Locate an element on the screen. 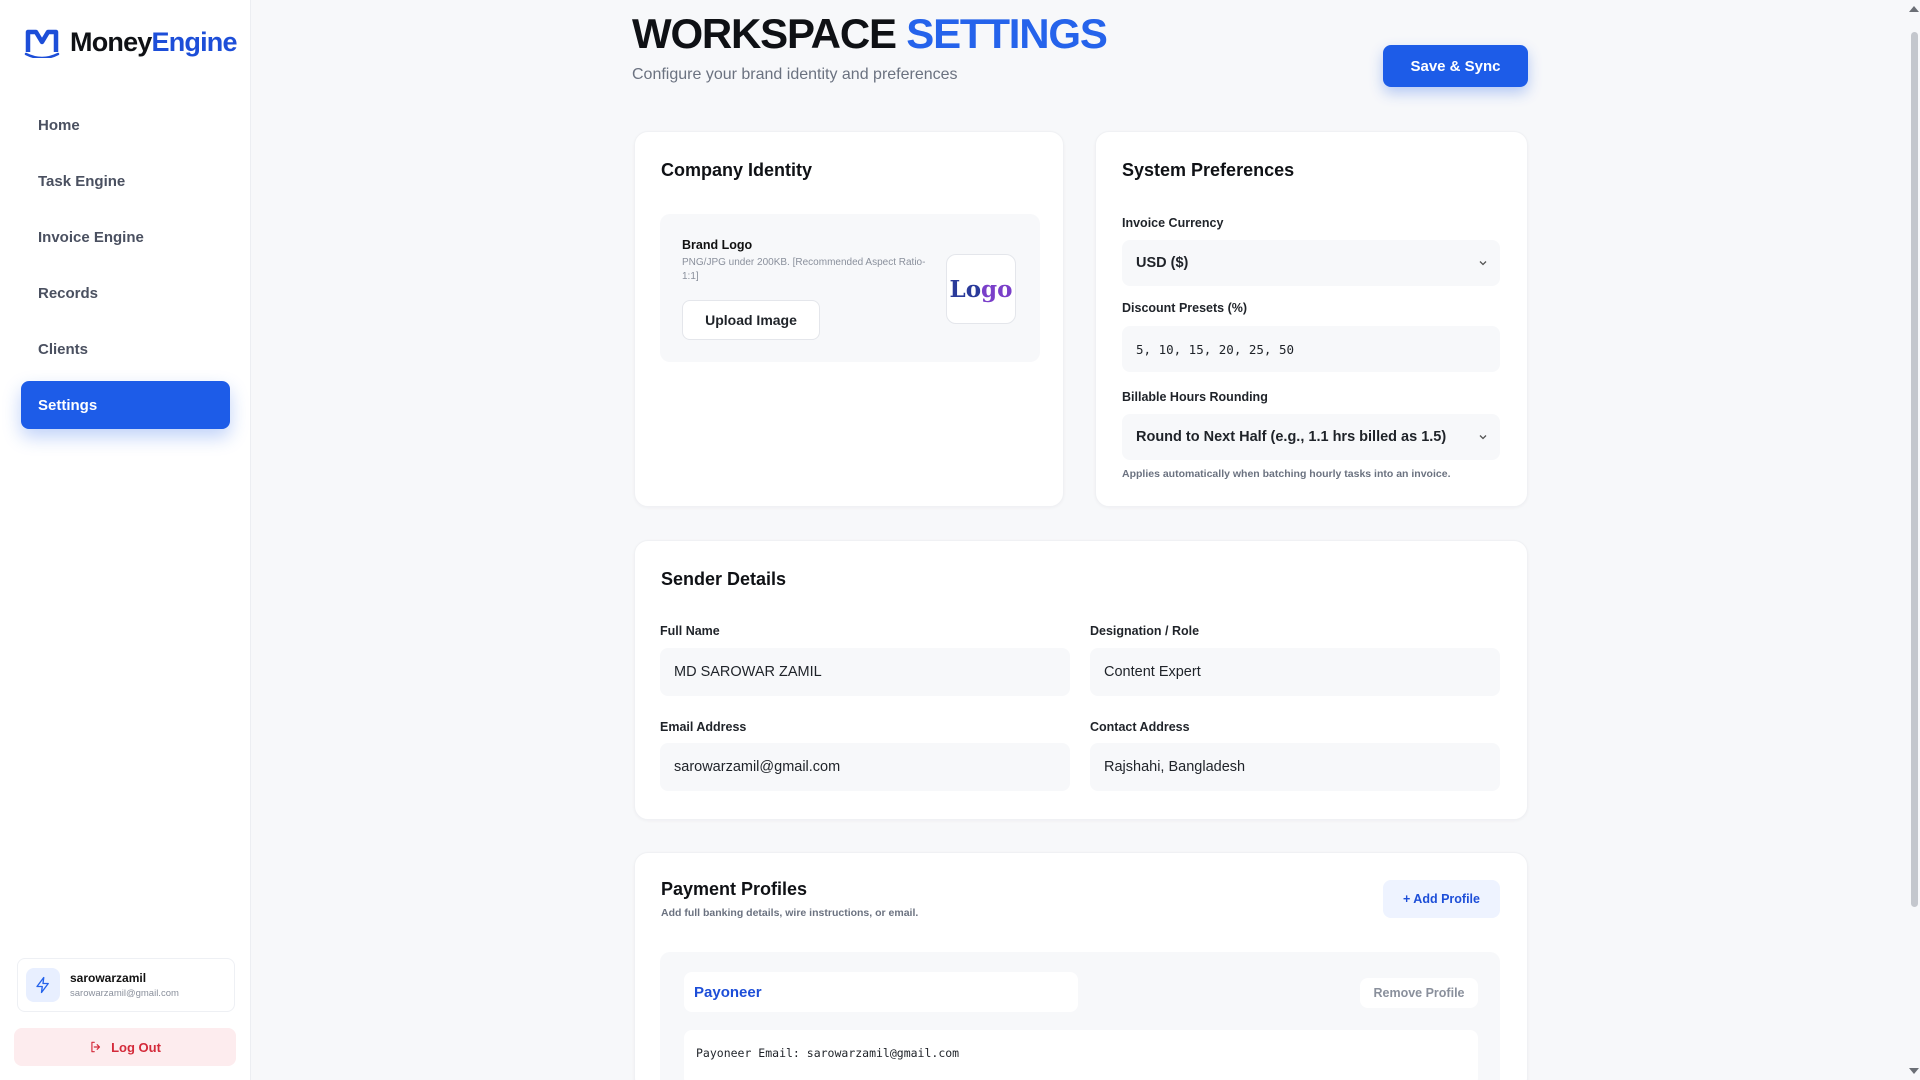  scrollbar is located at coordinates (1913, 540).